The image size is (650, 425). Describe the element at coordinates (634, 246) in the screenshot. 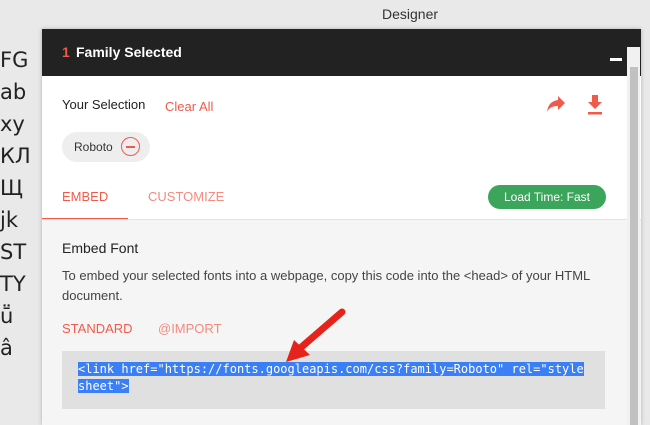

I see `scrollbar-thumb` at that location.